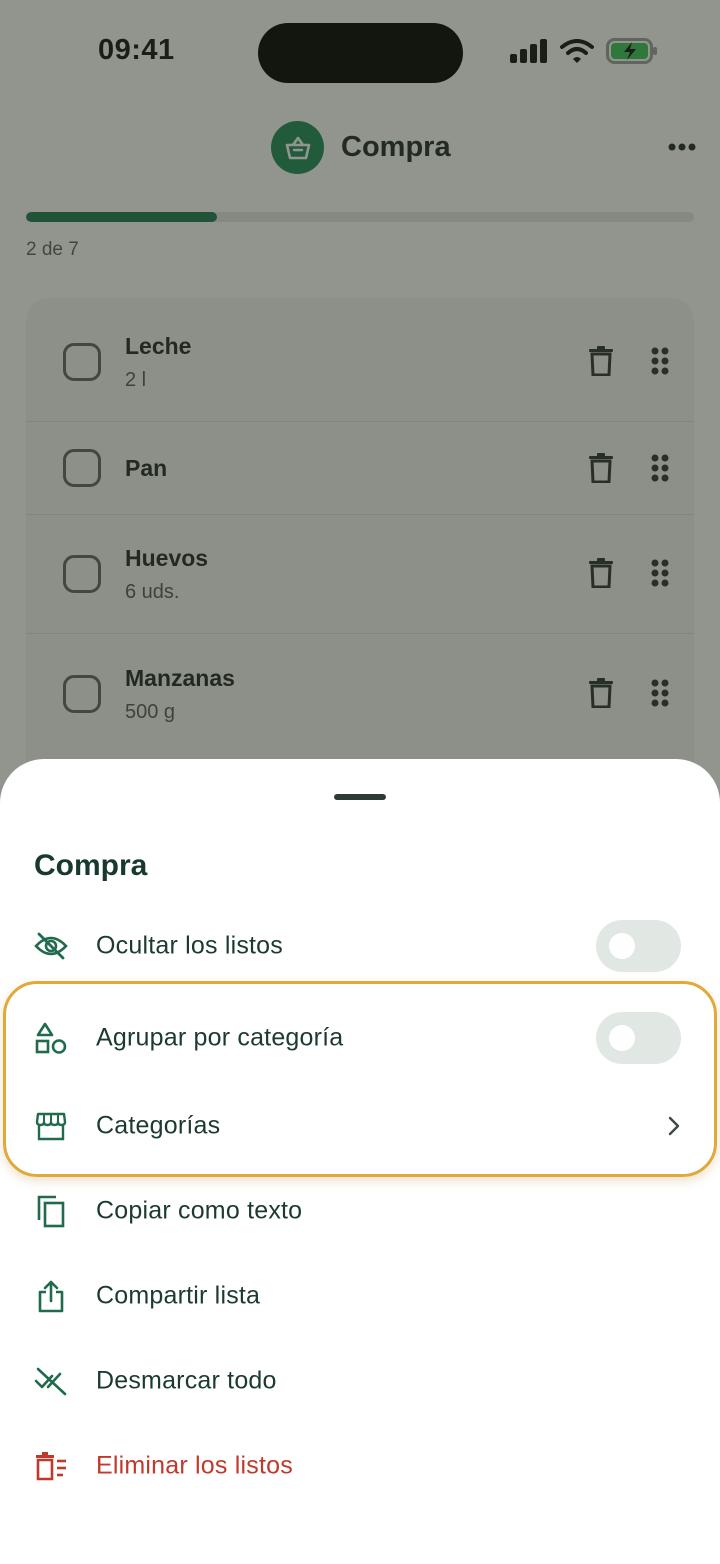 This screenshot has width=720, height=1564. Describe the element at coordinates (51, 1211) in the screenshot. I see `copy-icon` at that location.